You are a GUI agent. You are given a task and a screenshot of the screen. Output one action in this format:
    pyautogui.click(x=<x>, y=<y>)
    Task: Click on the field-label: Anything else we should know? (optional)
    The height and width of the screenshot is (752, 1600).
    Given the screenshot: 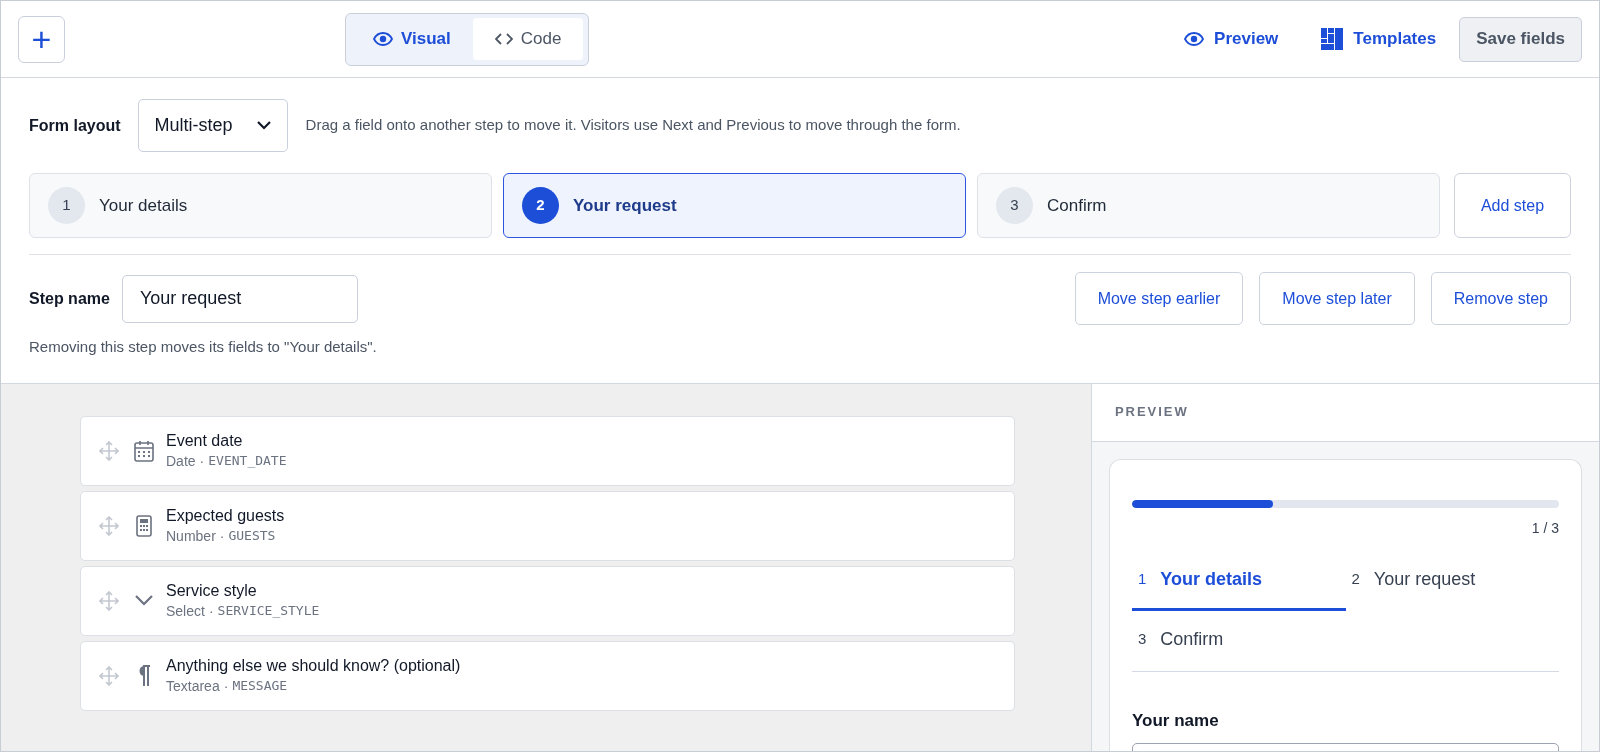 What is the action you would take?
    pyautogui.click(x=313, y=665)
    